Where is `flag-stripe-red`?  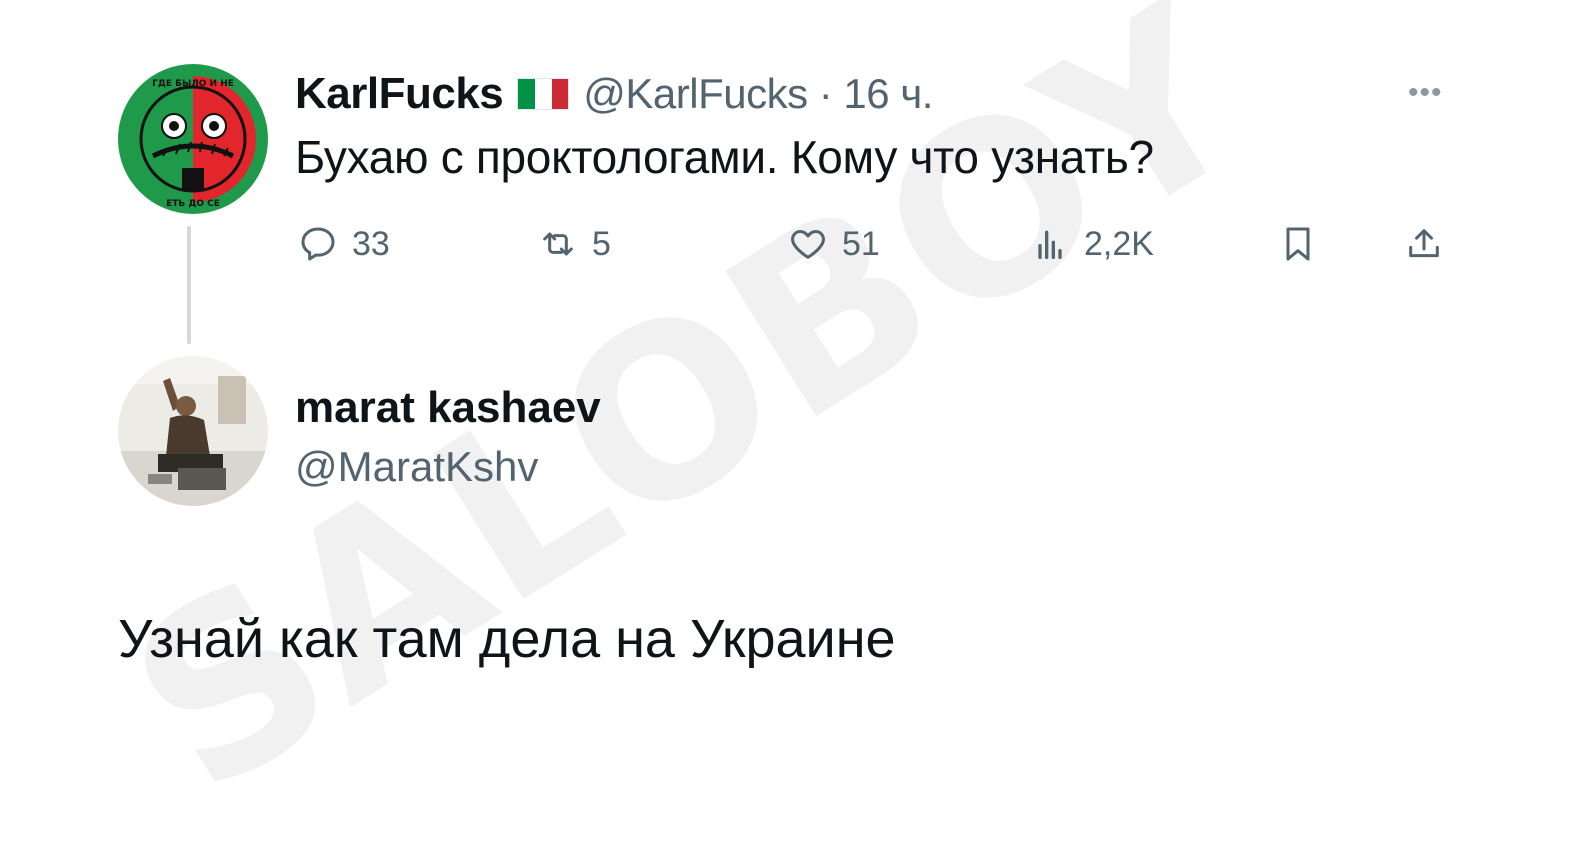
flag-stripe-red is located at coordinates (560, 94).